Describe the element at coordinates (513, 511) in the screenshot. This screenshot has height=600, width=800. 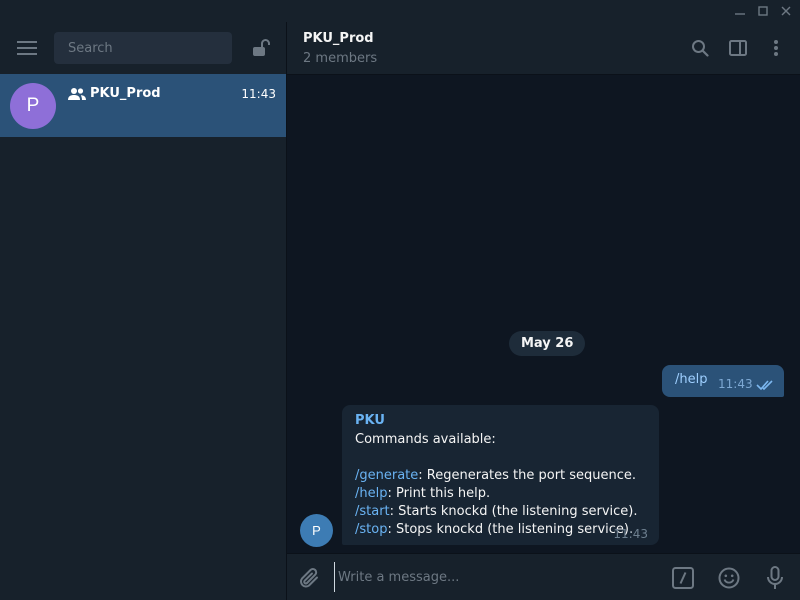
I see `command-description: : Starts knockd (the listening service).` at that location.